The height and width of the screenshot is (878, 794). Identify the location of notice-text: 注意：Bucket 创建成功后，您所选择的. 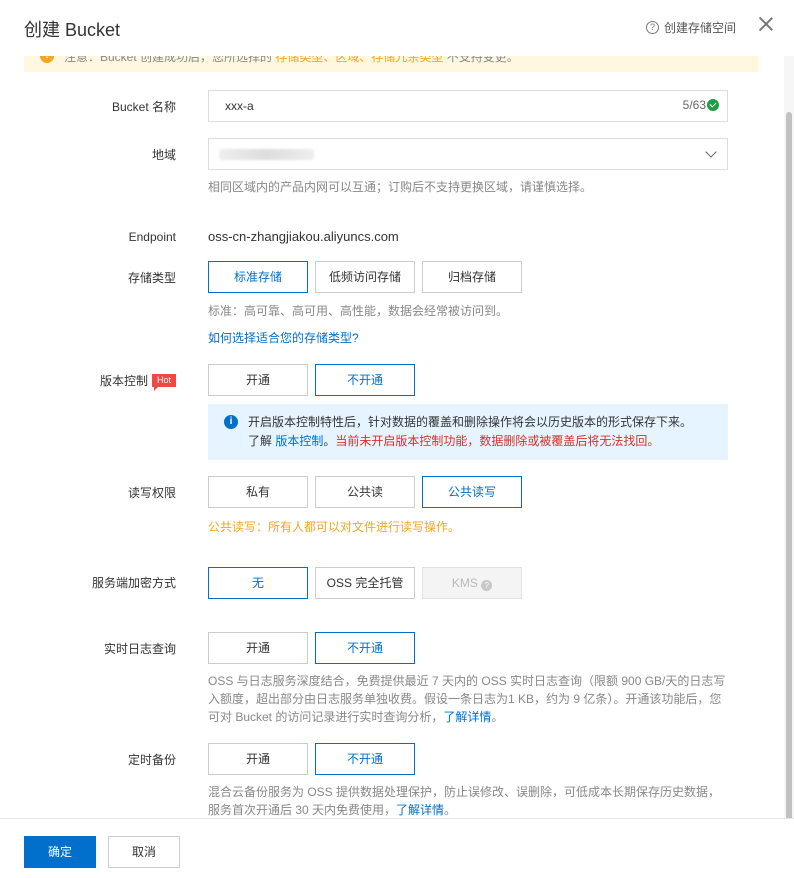
(170, 60).